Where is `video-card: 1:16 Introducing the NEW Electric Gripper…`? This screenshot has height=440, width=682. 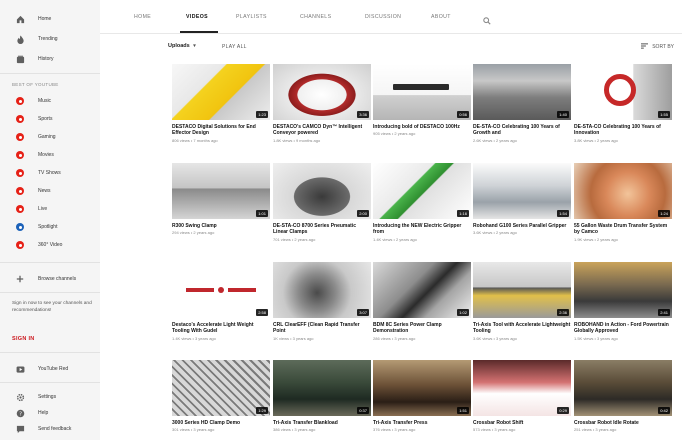
video-card: 1:16 Introducing the NEW Electric Gripper… is located at coordinates (422, 202).